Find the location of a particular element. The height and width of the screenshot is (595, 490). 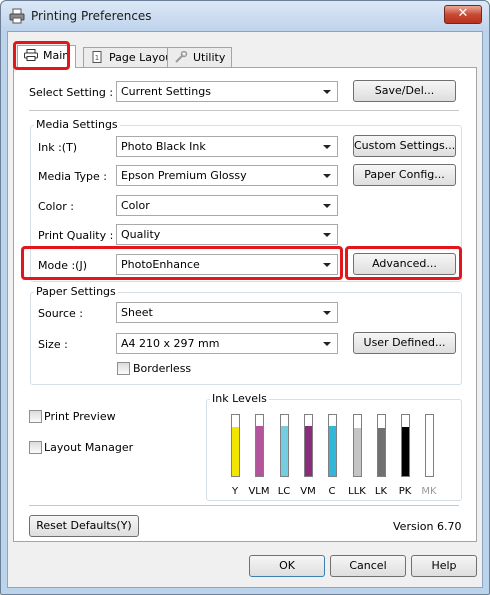

close-button: ✕ is located at coordinates (463, 14).